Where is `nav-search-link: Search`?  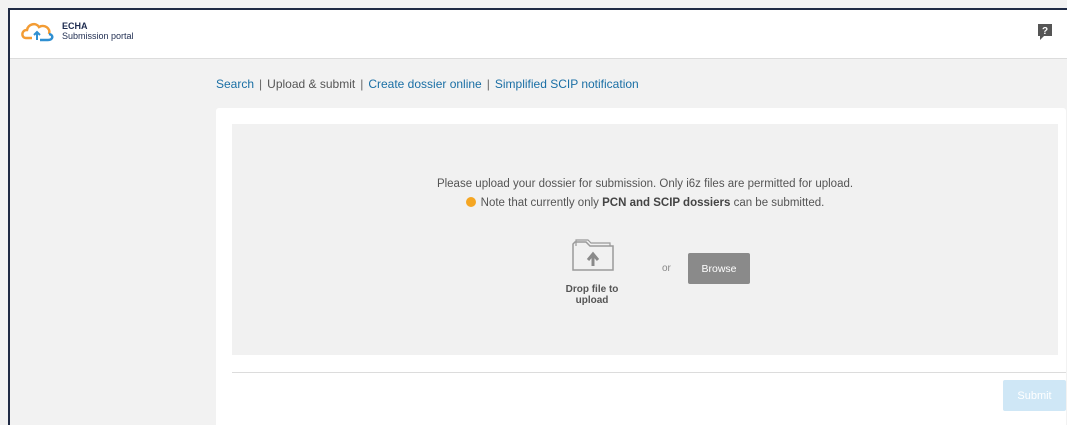
nav-search-link: Search is located at coordinates (235, 84).